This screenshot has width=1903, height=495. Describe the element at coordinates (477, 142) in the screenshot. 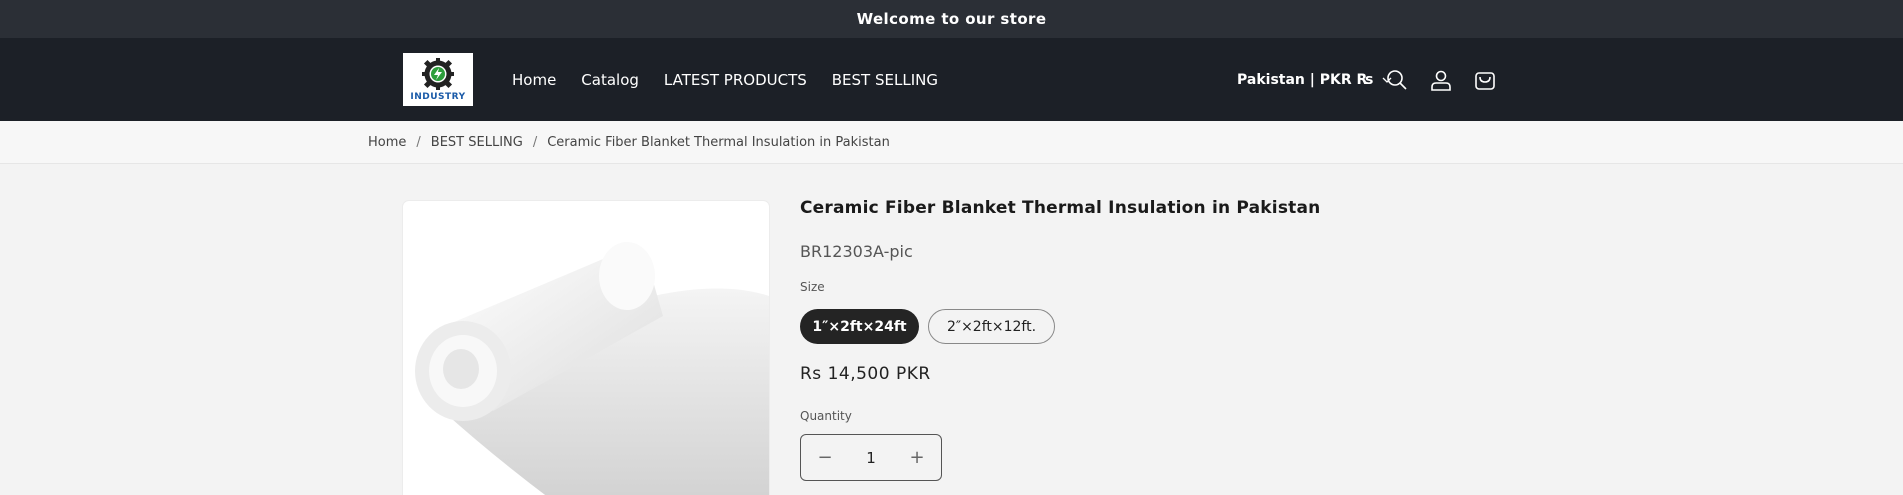

I see `breadcrumb-best-selling: BEST SELLING` at that location.